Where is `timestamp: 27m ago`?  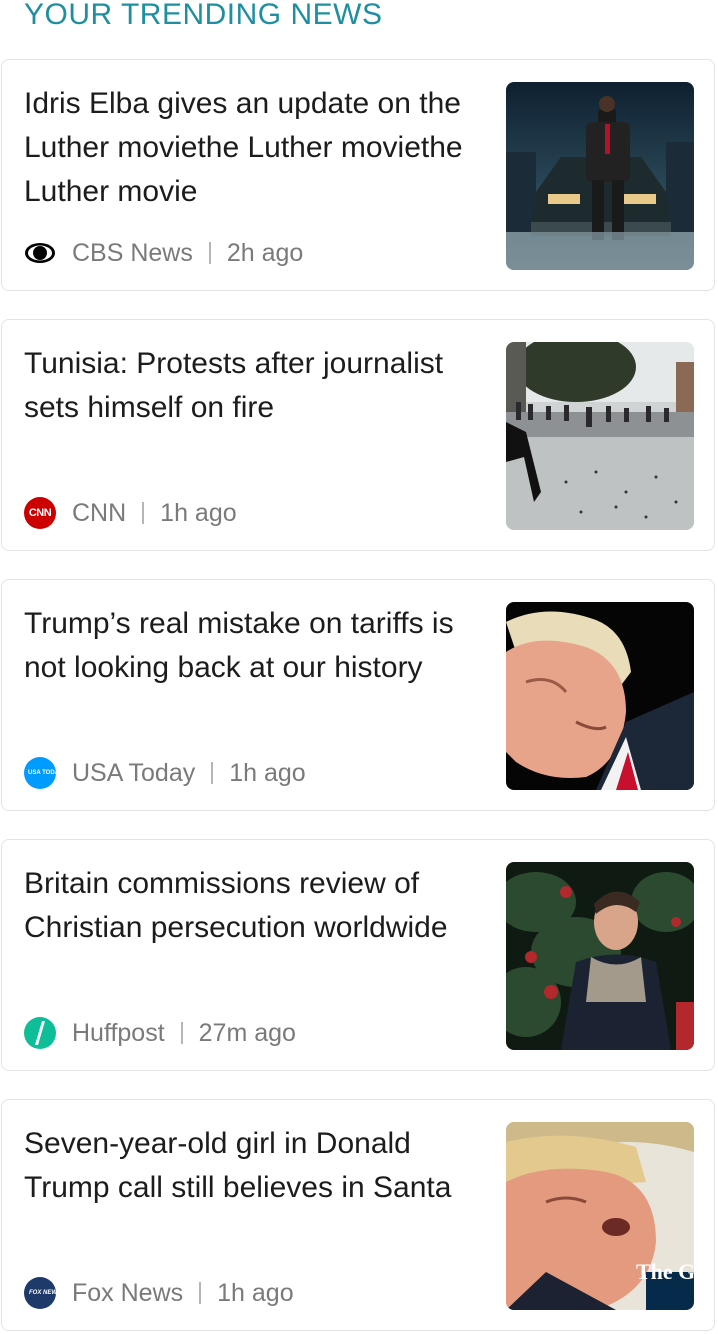
timestamp: 27m ago is located at coordinates (247, 1032).